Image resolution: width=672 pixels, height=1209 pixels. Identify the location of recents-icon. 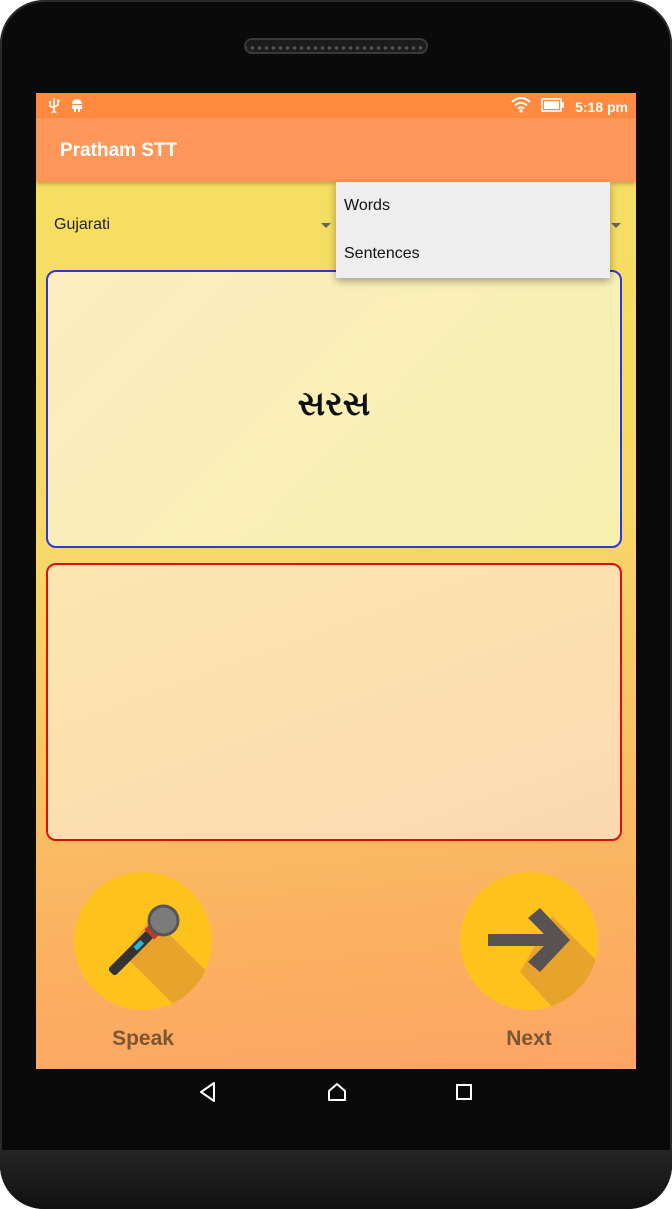
(464, 1094).